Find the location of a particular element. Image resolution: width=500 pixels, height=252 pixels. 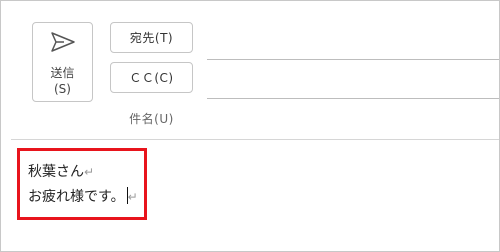

body-highlight-box is located at coordinates (82, 184).